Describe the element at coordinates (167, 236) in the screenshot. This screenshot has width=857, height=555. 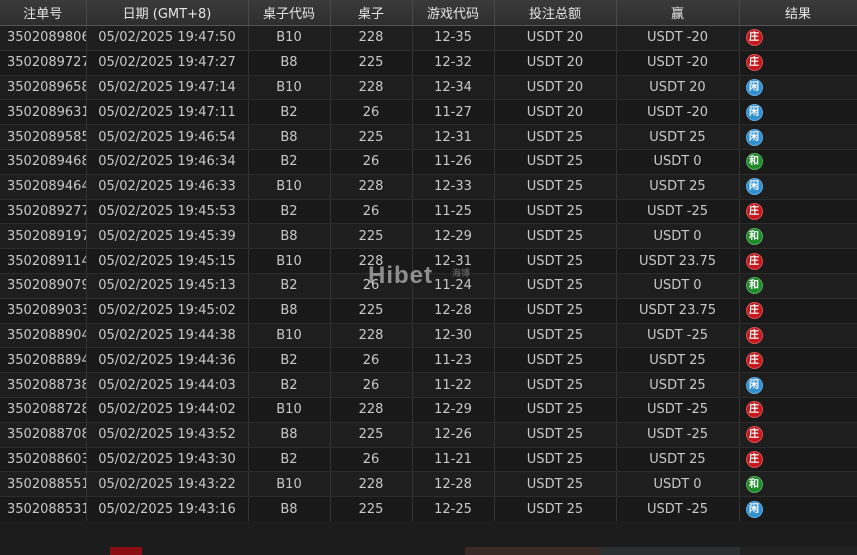
I see `cell-date: 05/02/2025 19:45:39` at that location.